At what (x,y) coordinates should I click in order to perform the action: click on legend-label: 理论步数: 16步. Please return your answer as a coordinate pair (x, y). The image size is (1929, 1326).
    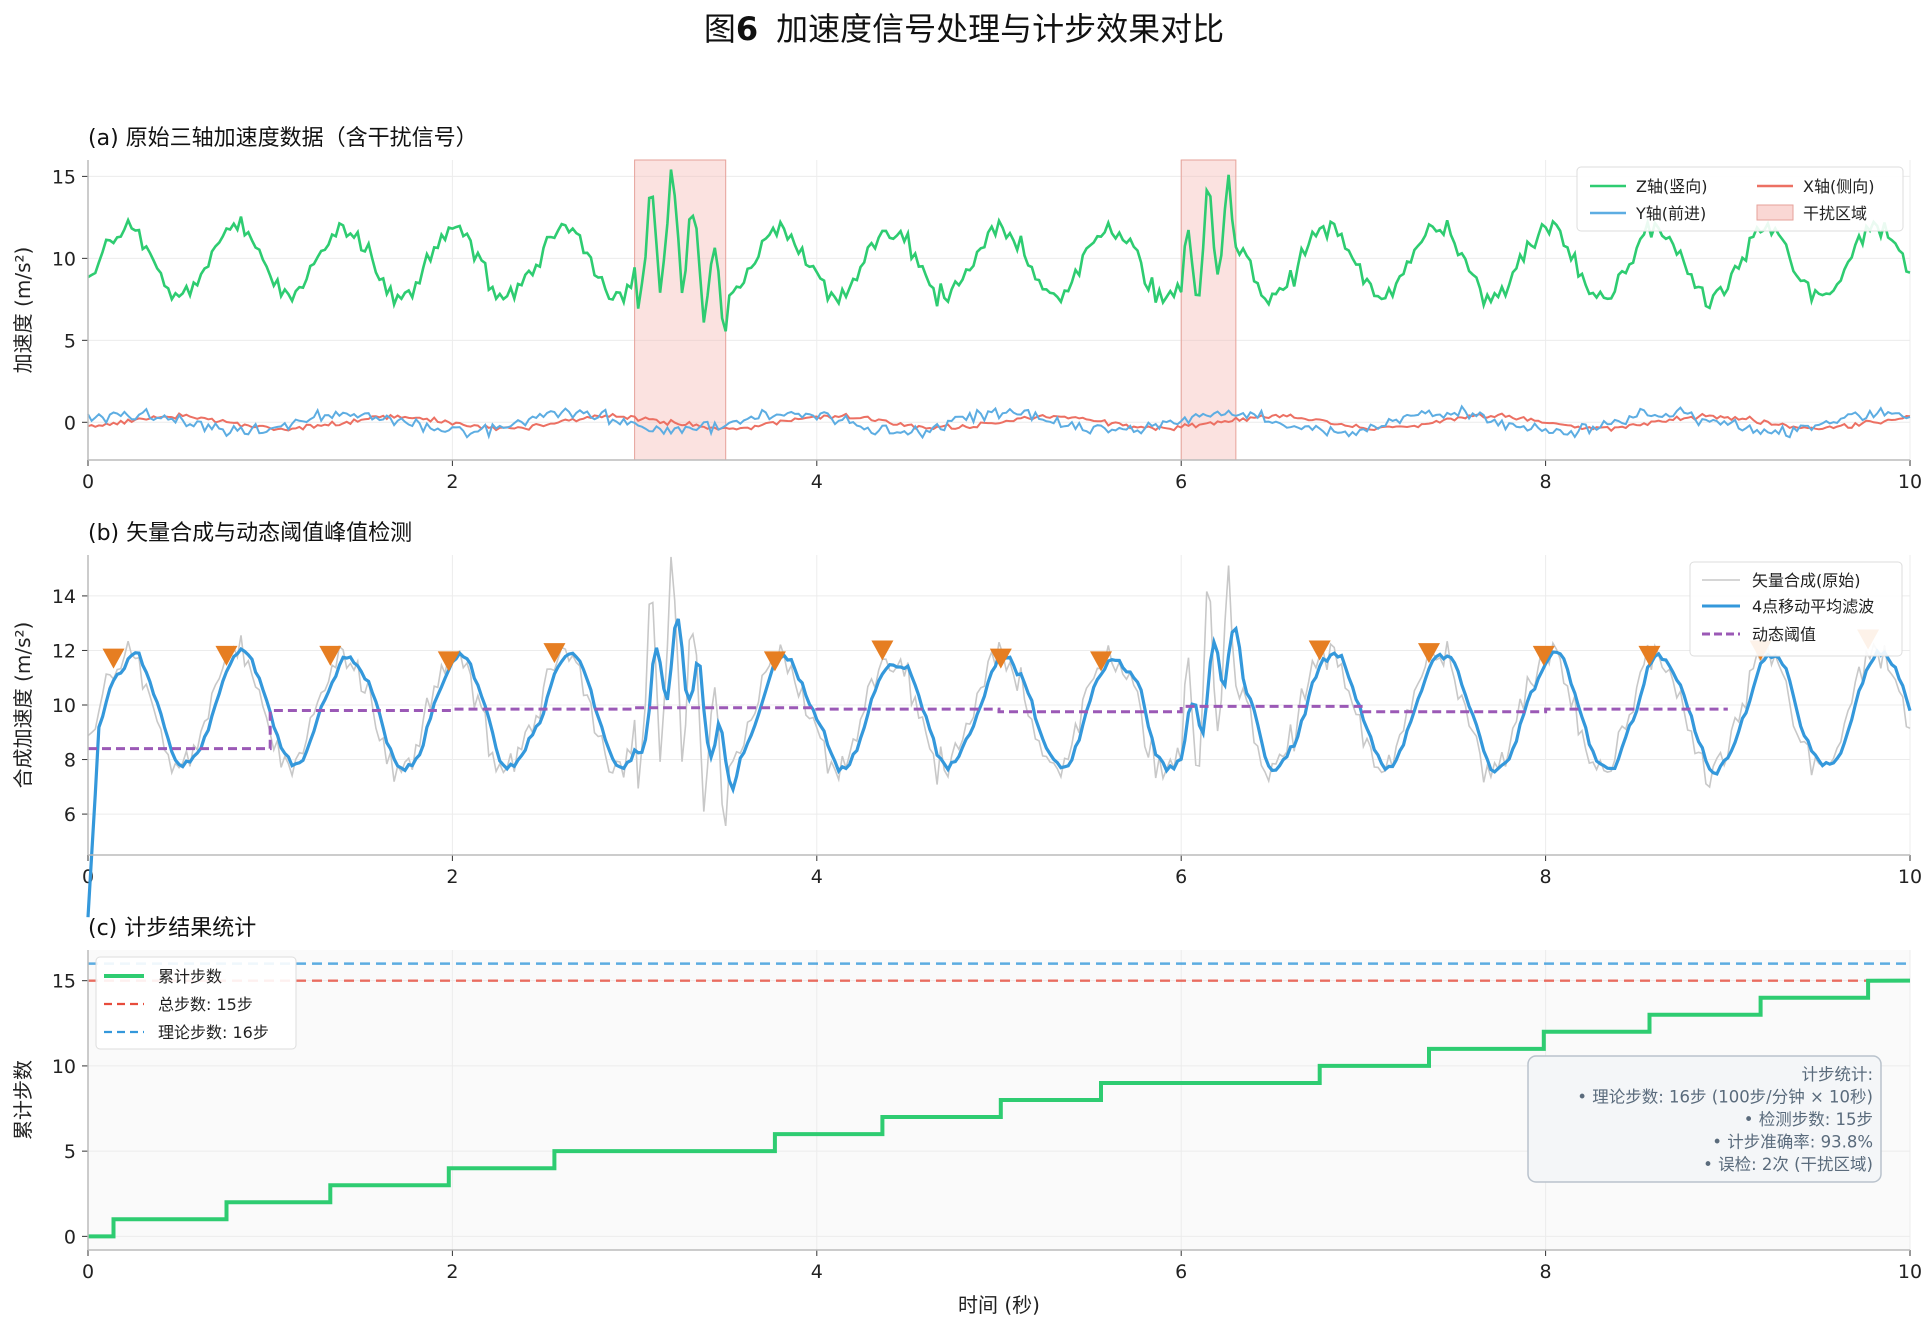
    Looking at the image, I should click on (213, 1032).